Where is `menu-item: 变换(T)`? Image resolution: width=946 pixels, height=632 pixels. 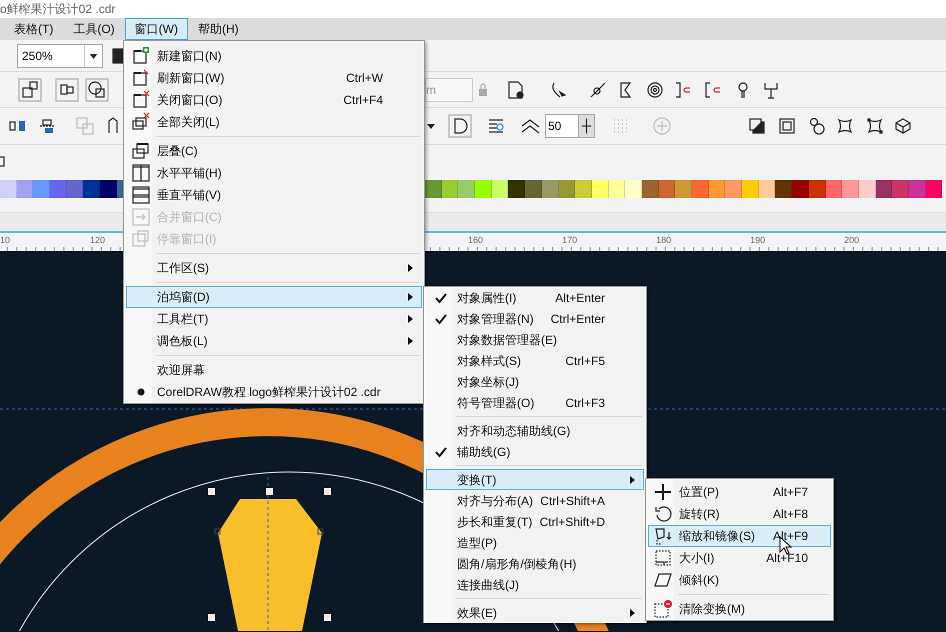 menu-item: 变换(T) is located at coordinates (535, 479).